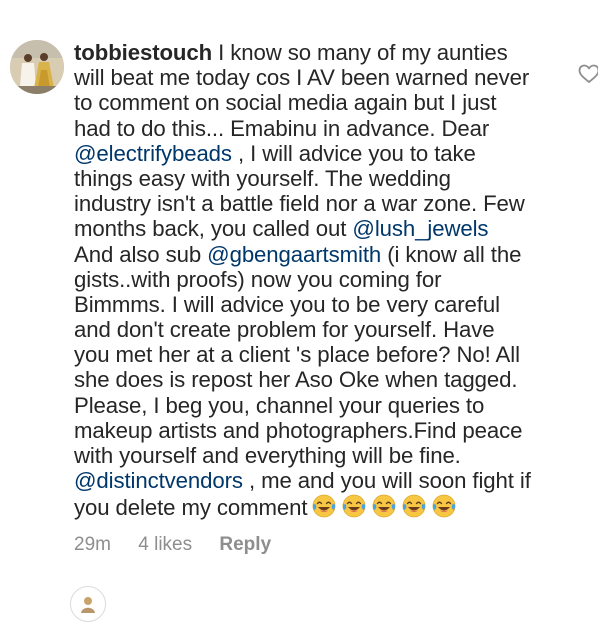 The height and width of the screenshot is (622, 598). Describe the element at coordinates (37, 67) in the screenshot. I see `profile-avatar` at that location.